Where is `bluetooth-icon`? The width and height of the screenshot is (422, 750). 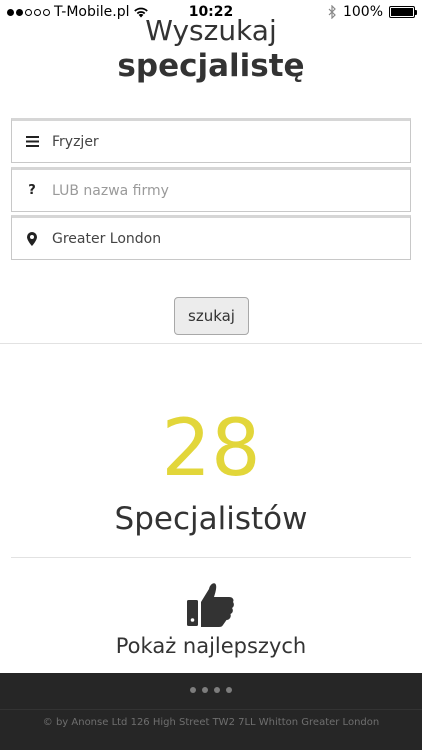
bluetooth-icon is located at coordinates (332, 12).